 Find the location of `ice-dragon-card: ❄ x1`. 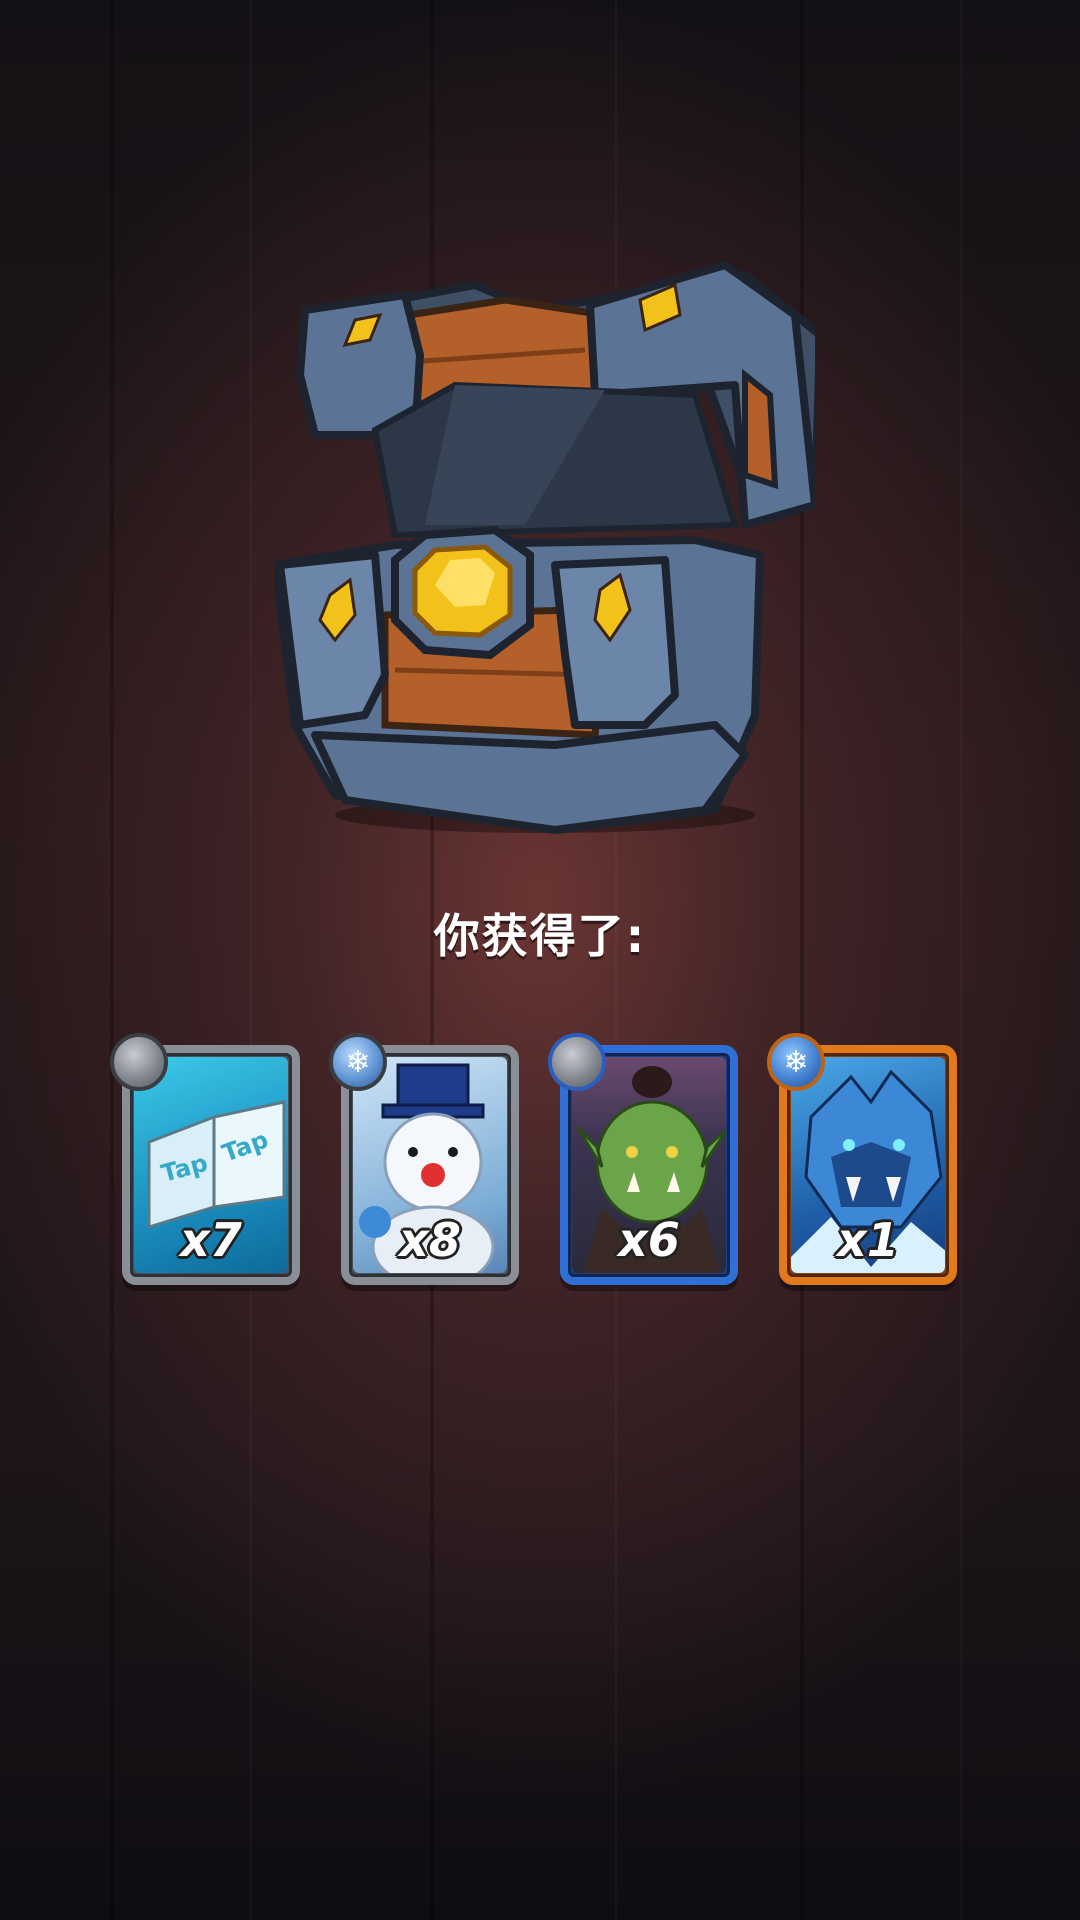

ice-dragon-card: ❄ x1 is located at coordinates (862, 1159).